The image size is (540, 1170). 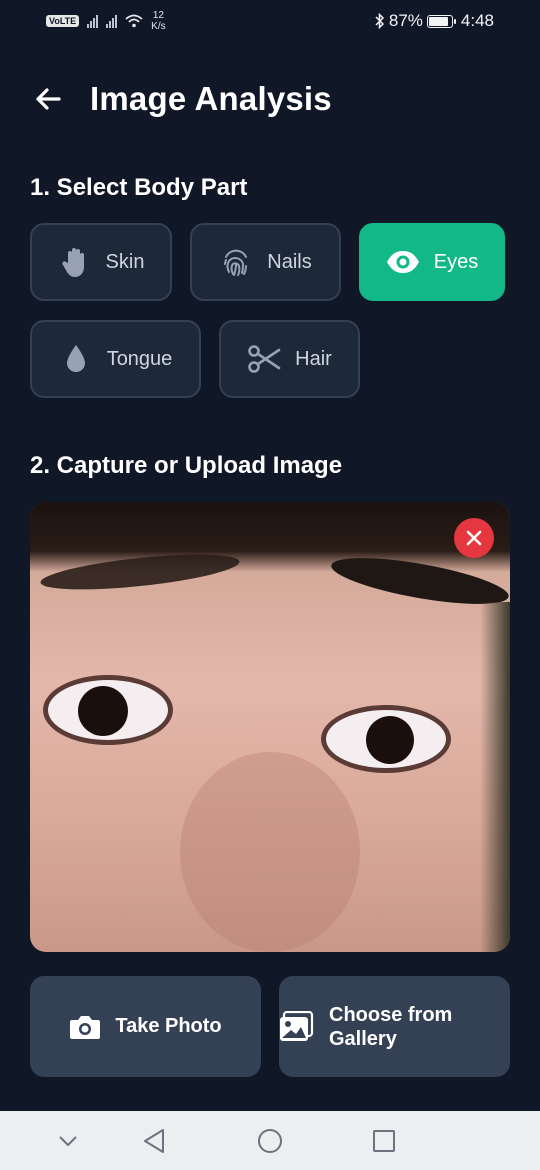 What do you see at coordinates (76, 359) in the screenshot?
I see `droplet-icon` at bounding box center [76, 359].